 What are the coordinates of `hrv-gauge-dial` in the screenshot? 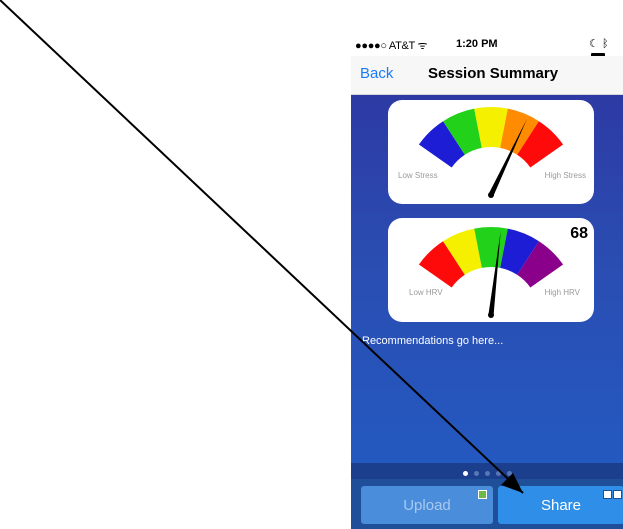 It's located at (491, 272).